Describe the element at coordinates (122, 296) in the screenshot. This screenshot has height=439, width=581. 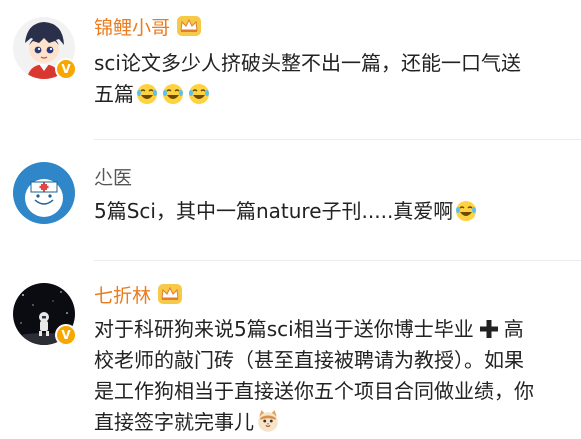
I see `username-text: 七折林` at that location.